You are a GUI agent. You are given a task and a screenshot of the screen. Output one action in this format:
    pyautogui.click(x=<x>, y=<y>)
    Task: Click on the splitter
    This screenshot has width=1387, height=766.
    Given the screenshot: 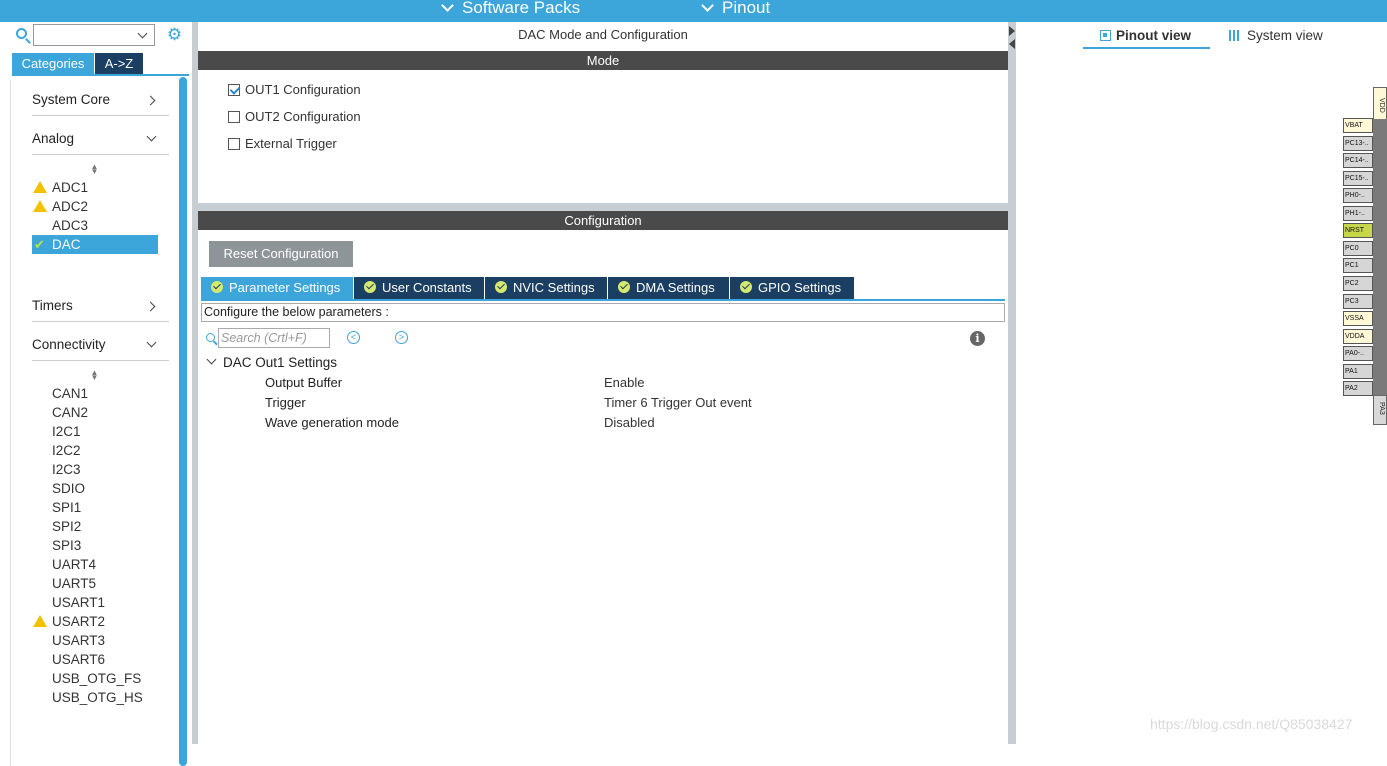 What is the action you would take?
    pyautogui.click(x=1012, y=383)
    